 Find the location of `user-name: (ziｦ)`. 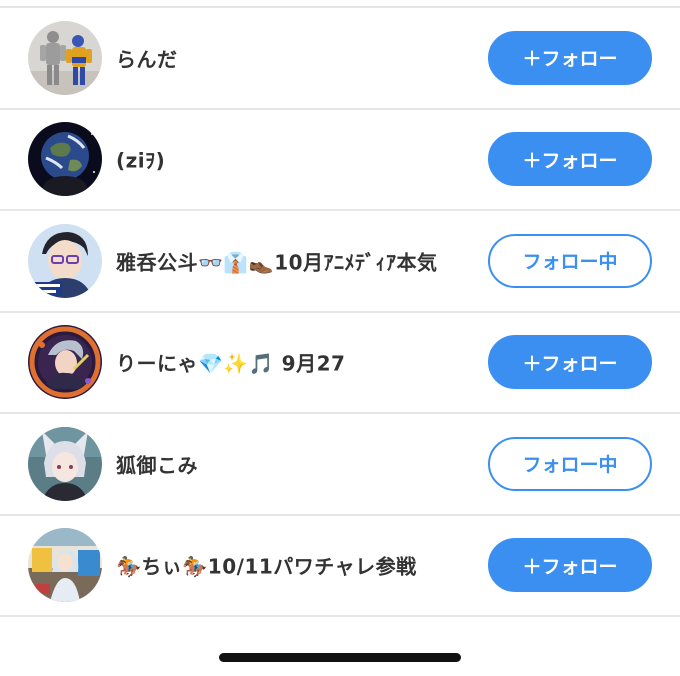

user-name: (ziｦ) is located at coordinates (140, 159).